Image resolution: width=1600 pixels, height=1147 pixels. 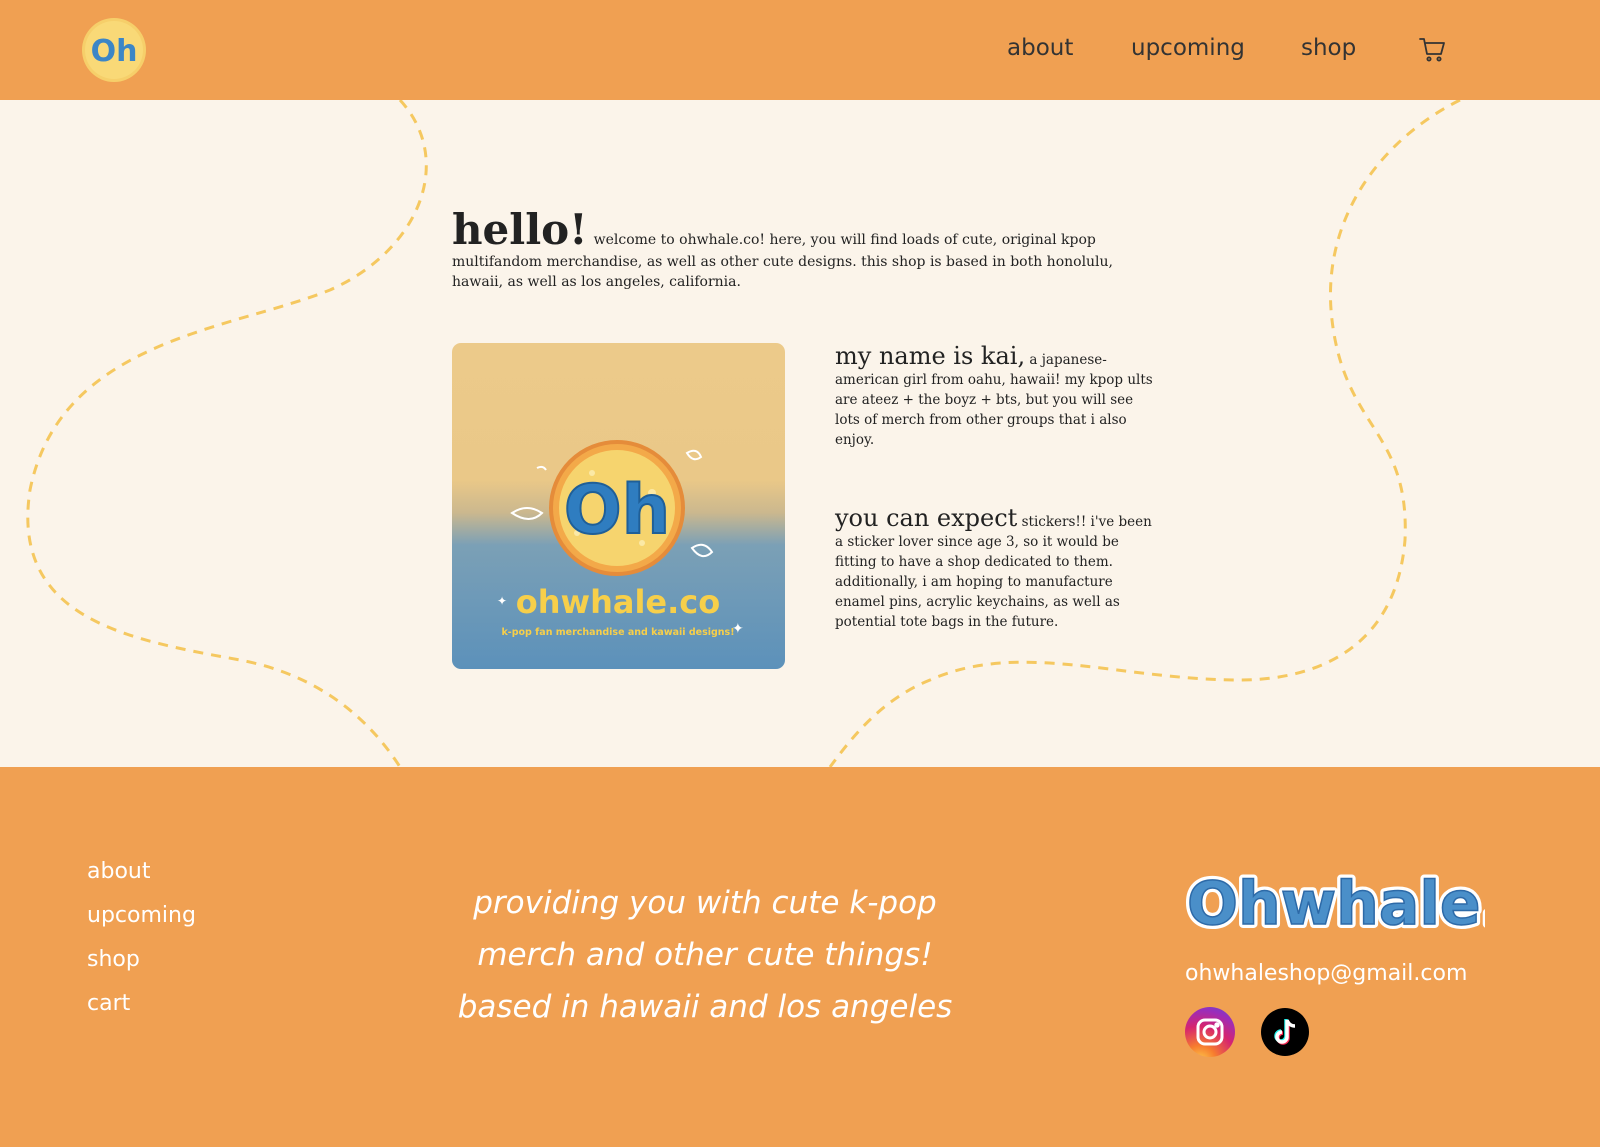 I want to click on tiktok-icon, so click(x=1285, y=1032).